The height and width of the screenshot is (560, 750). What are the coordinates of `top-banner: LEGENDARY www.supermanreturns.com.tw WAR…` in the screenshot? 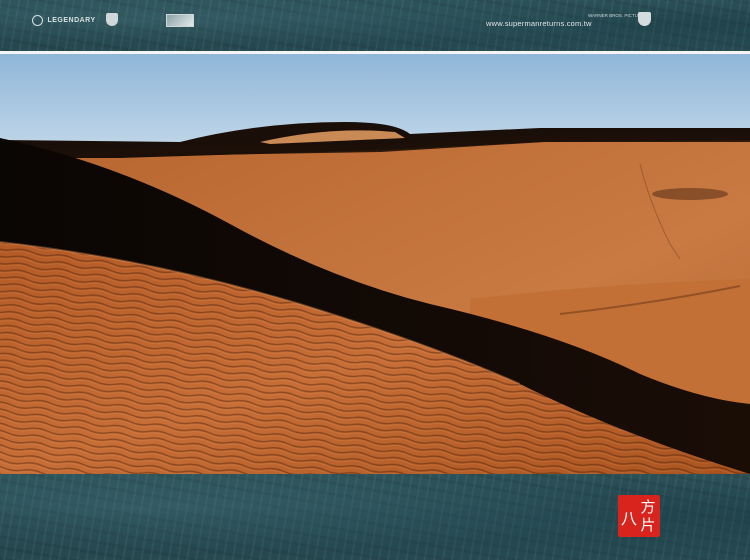 It's located at (375, 25).